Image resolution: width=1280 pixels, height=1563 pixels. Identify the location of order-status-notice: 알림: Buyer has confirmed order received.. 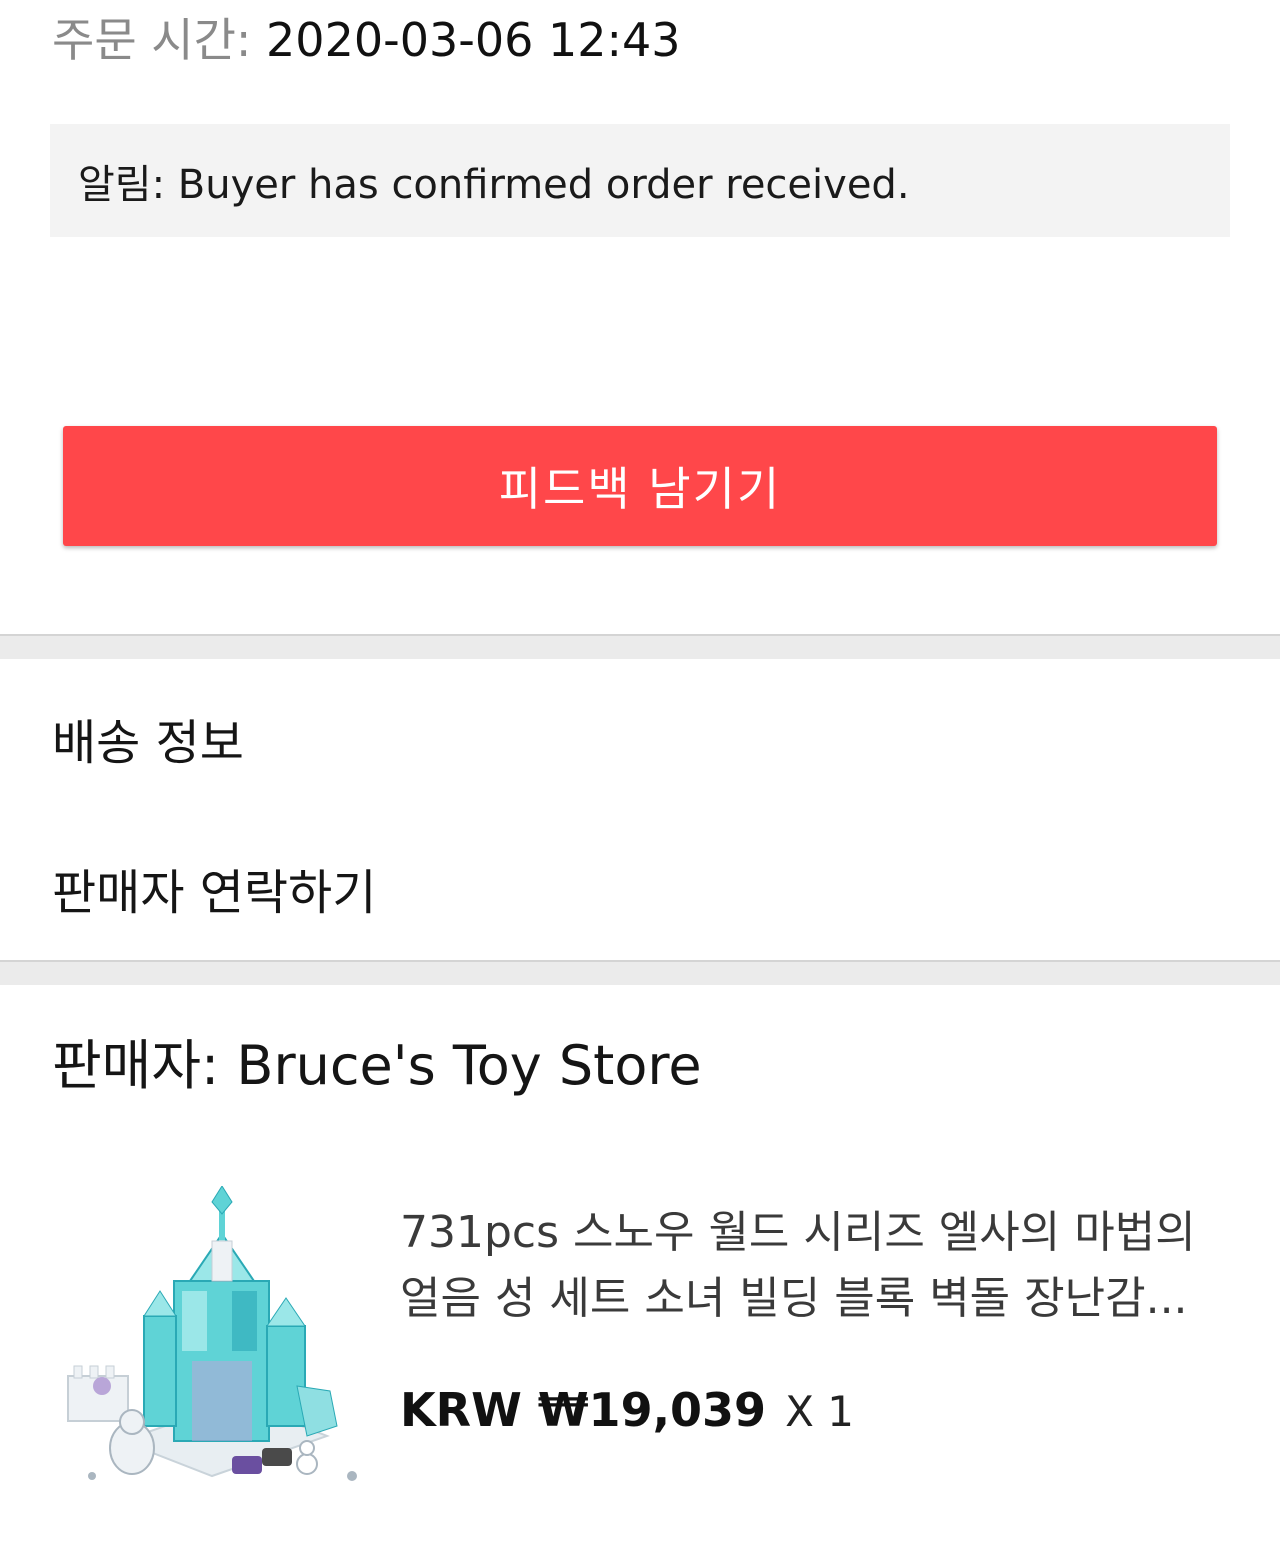
(640, 180).